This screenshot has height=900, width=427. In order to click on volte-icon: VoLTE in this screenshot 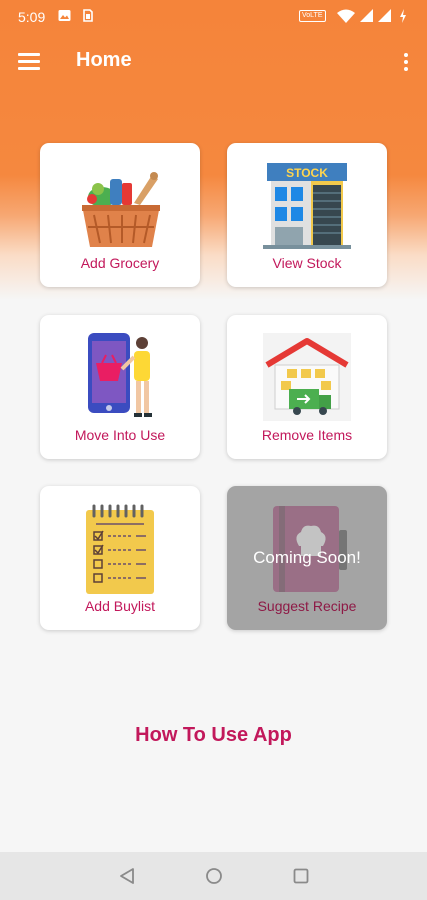, I will do `click(312, 16)`.